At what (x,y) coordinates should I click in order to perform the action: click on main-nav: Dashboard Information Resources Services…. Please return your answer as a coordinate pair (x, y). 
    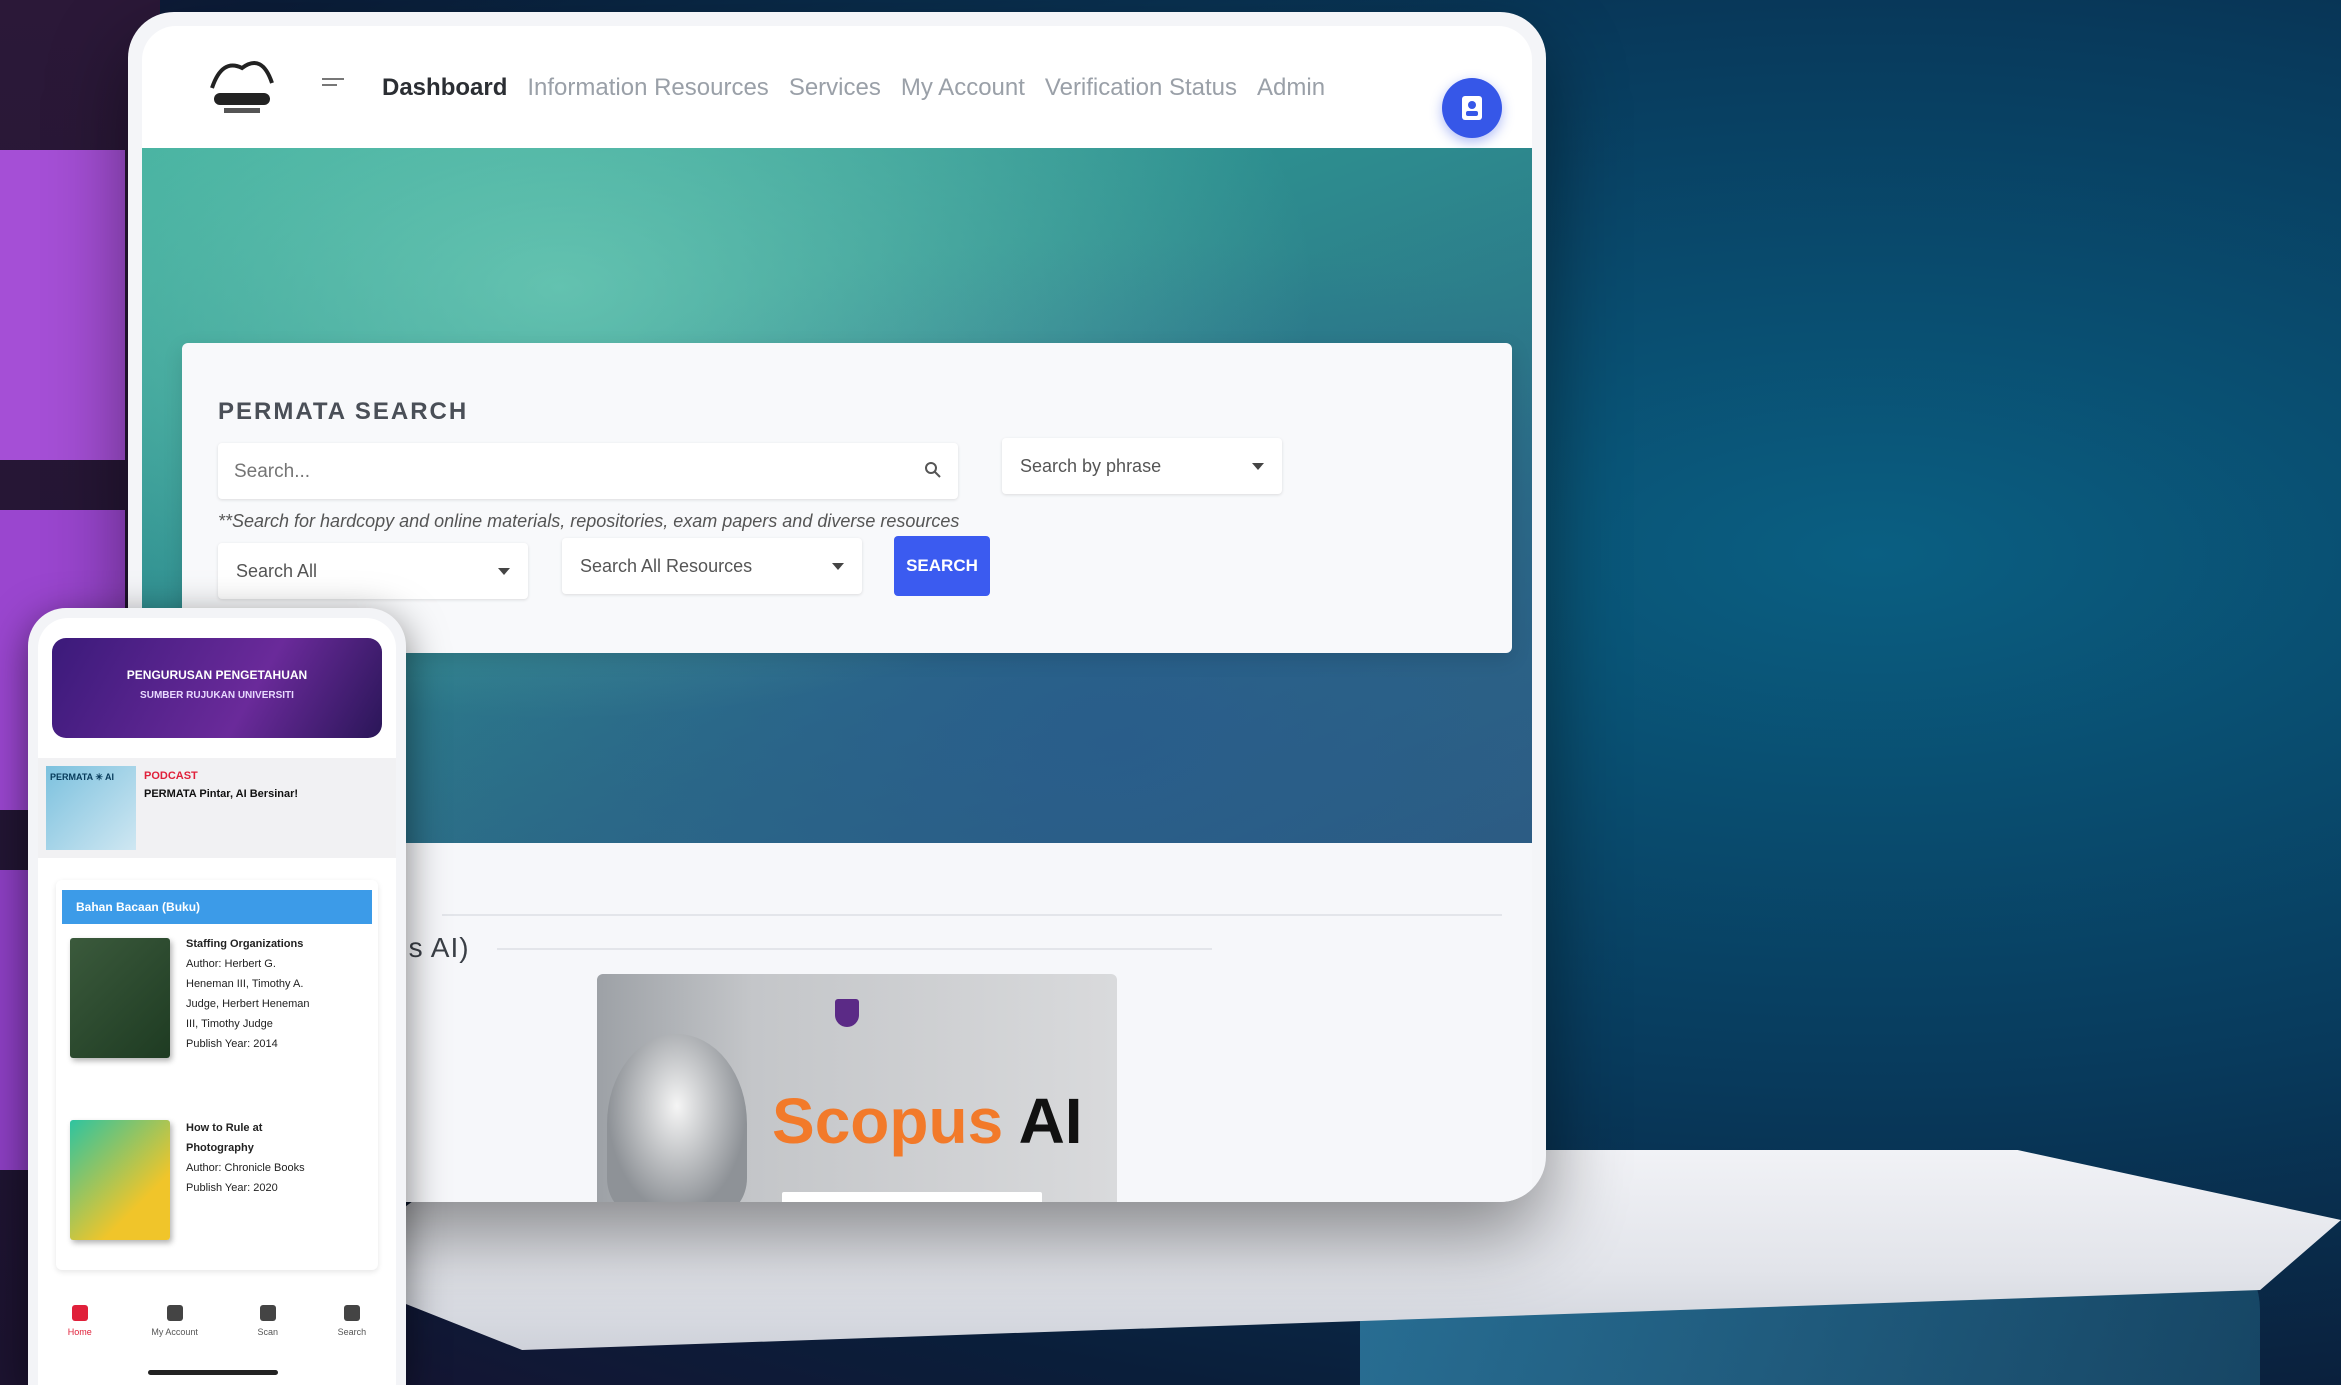
    Looking at the image, I should click on (853, 88).